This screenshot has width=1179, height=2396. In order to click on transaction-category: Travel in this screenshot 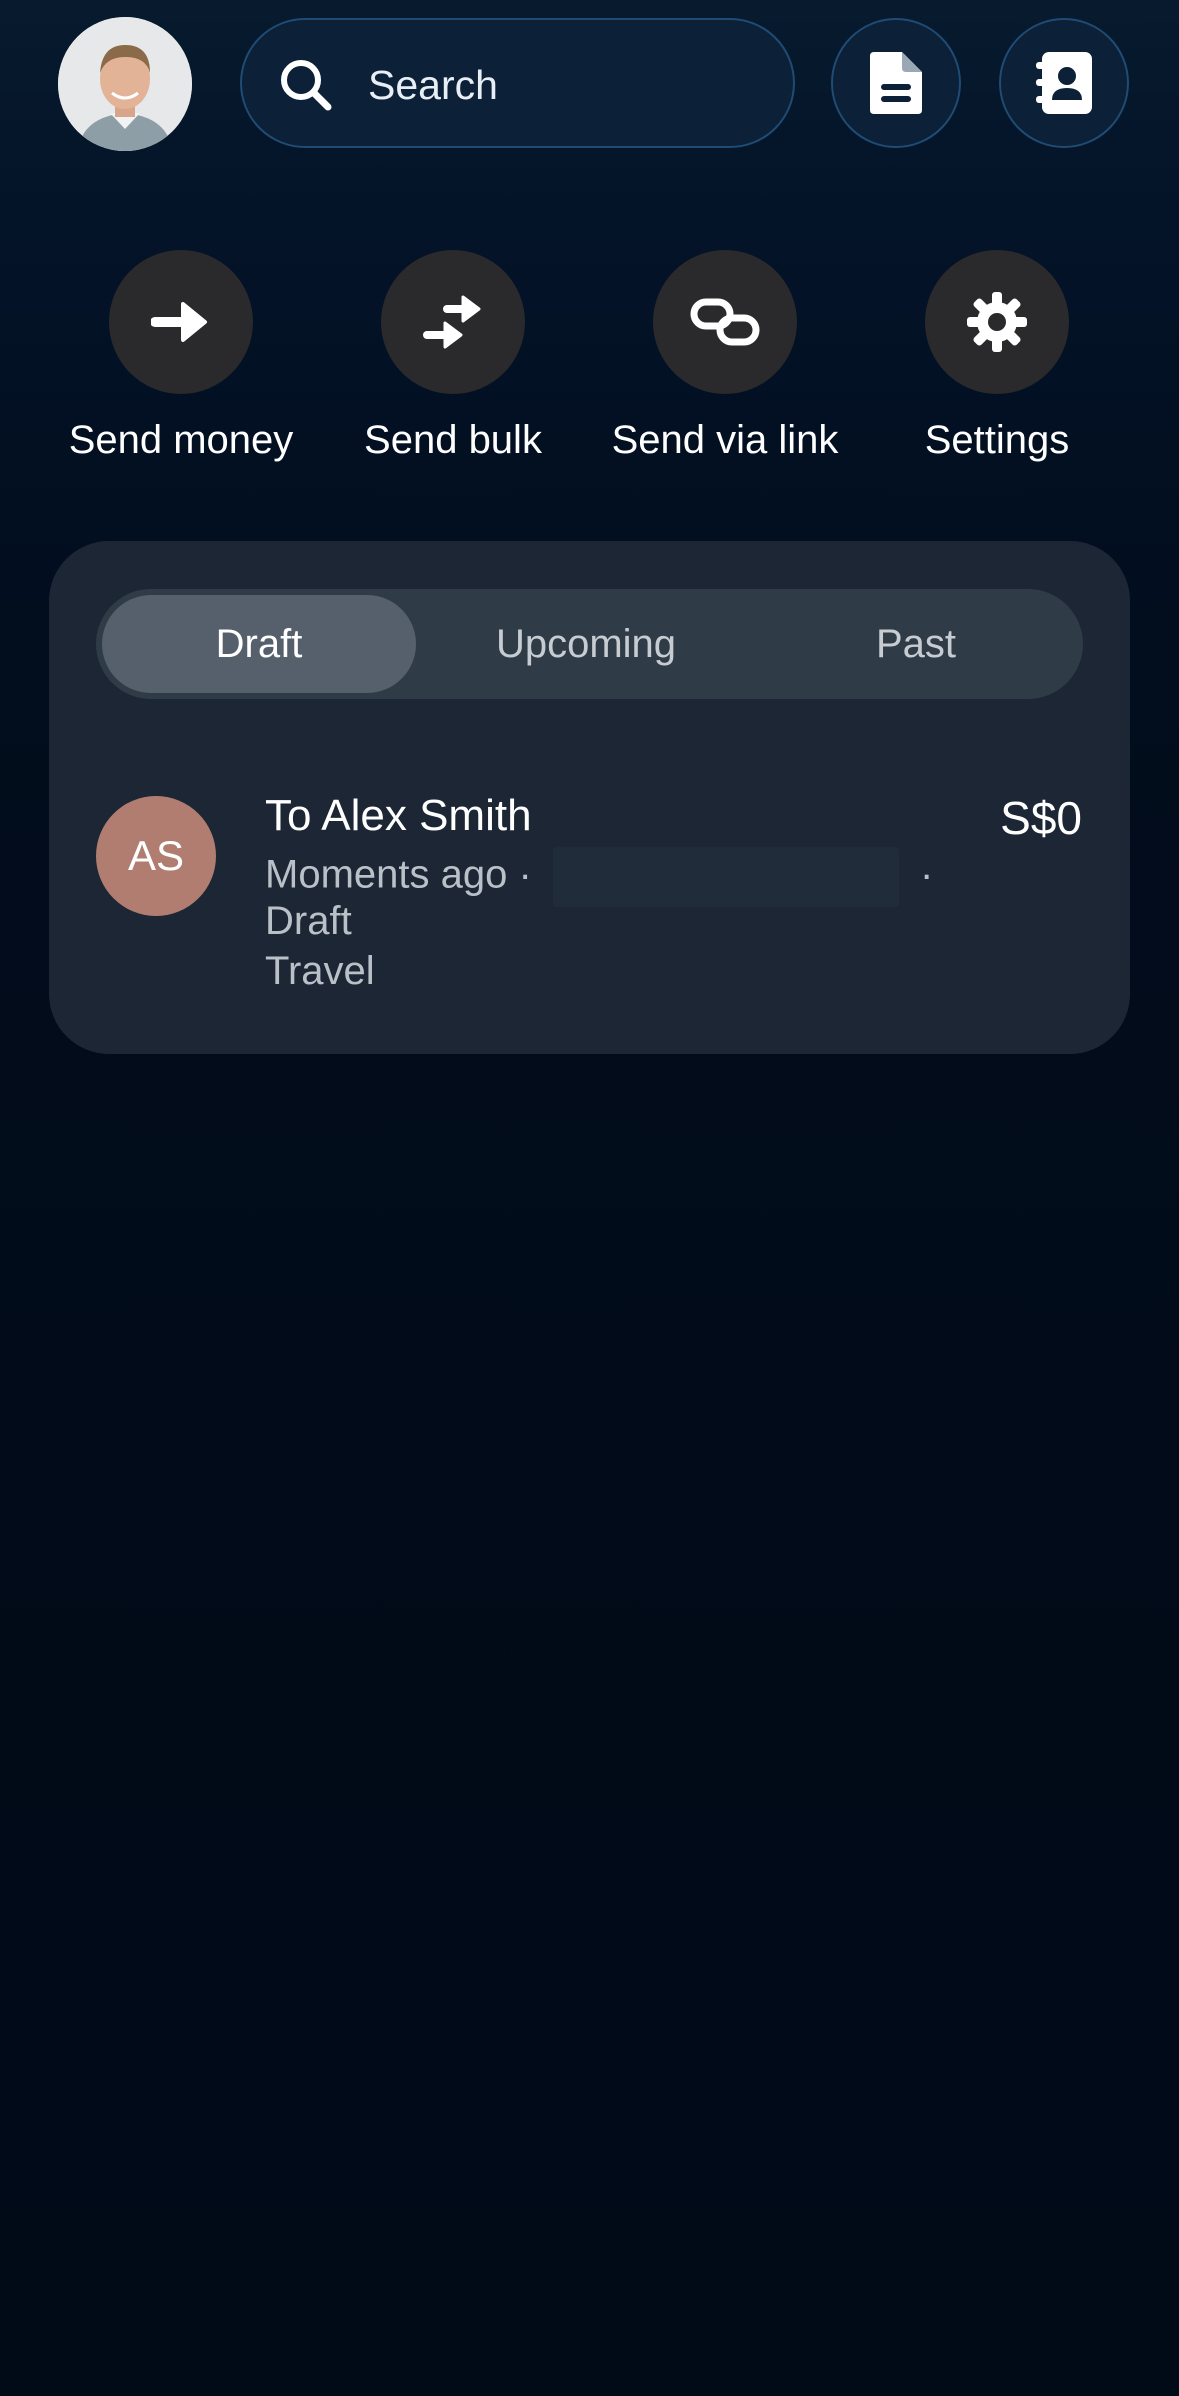, I will do `click(320, 971)`.